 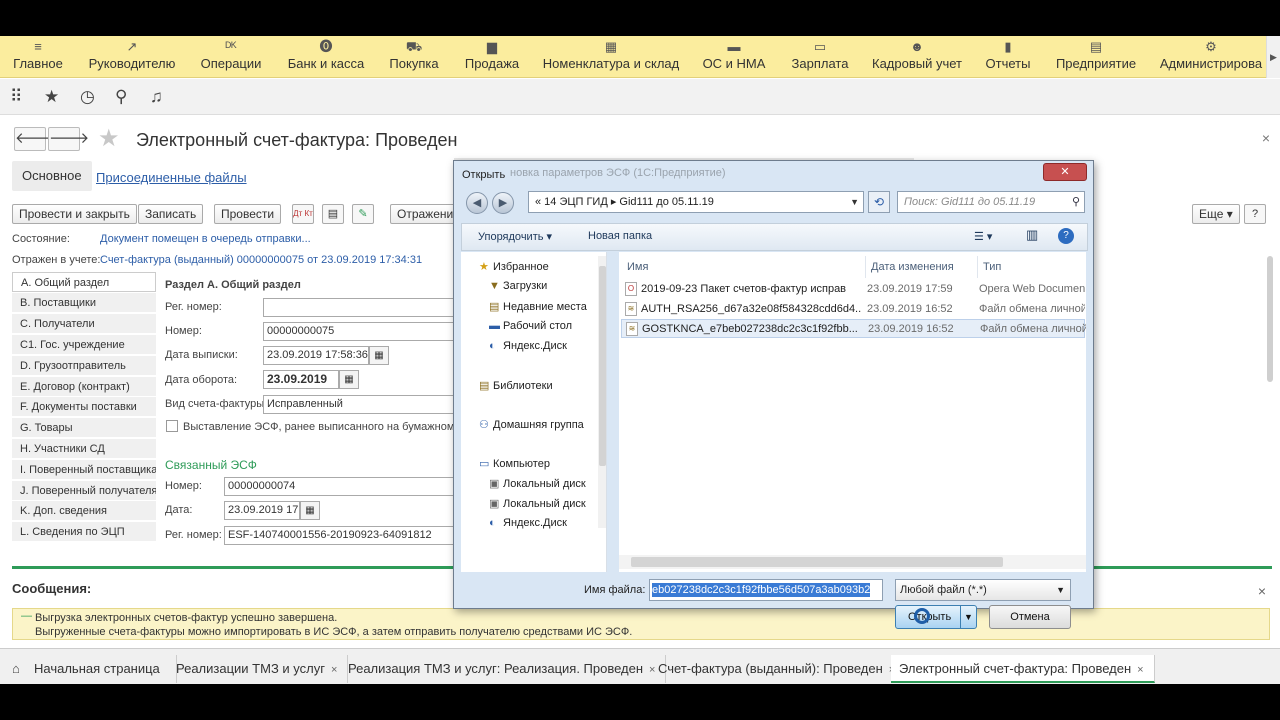 What do you see at coordinates (516, 385) in the screenshot?
I see `nav-item: ▤ Библиотеки` at bounding box center [516, 385].